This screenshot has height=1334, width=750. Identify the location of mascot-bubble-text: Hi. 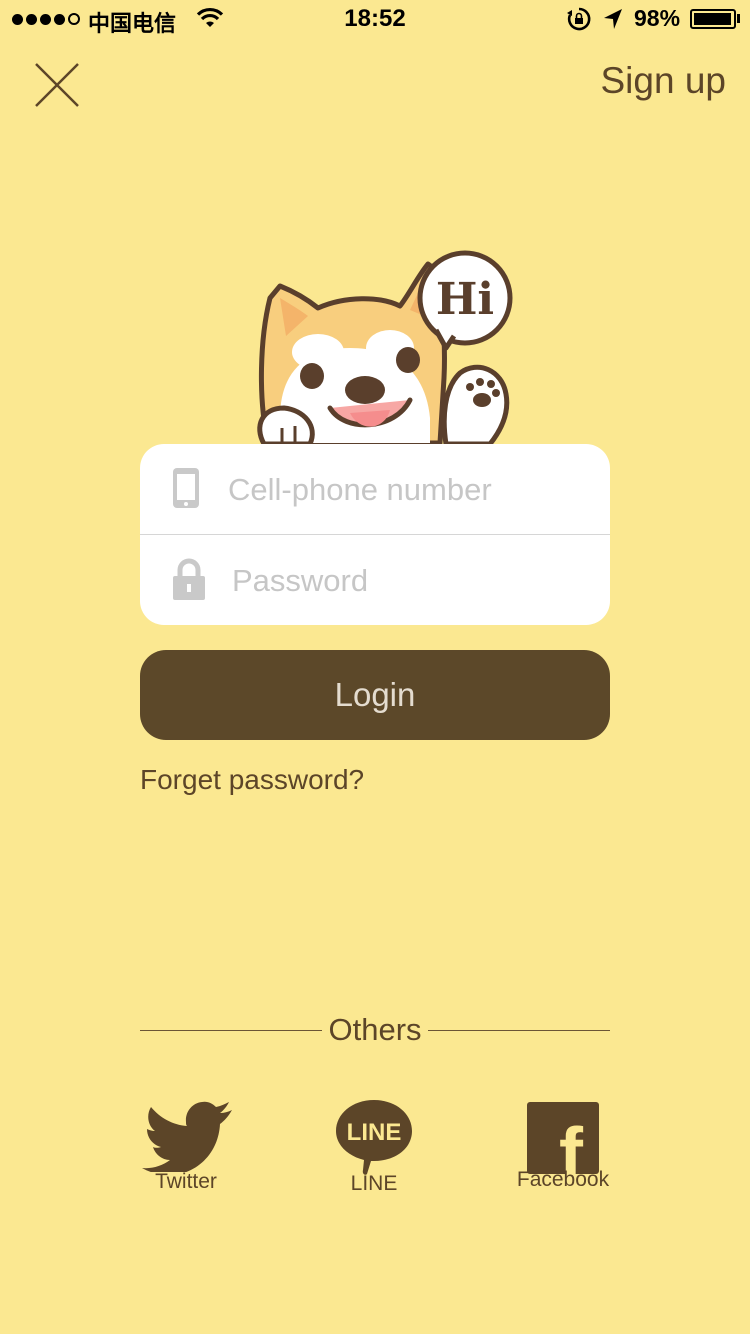
(465, 299).